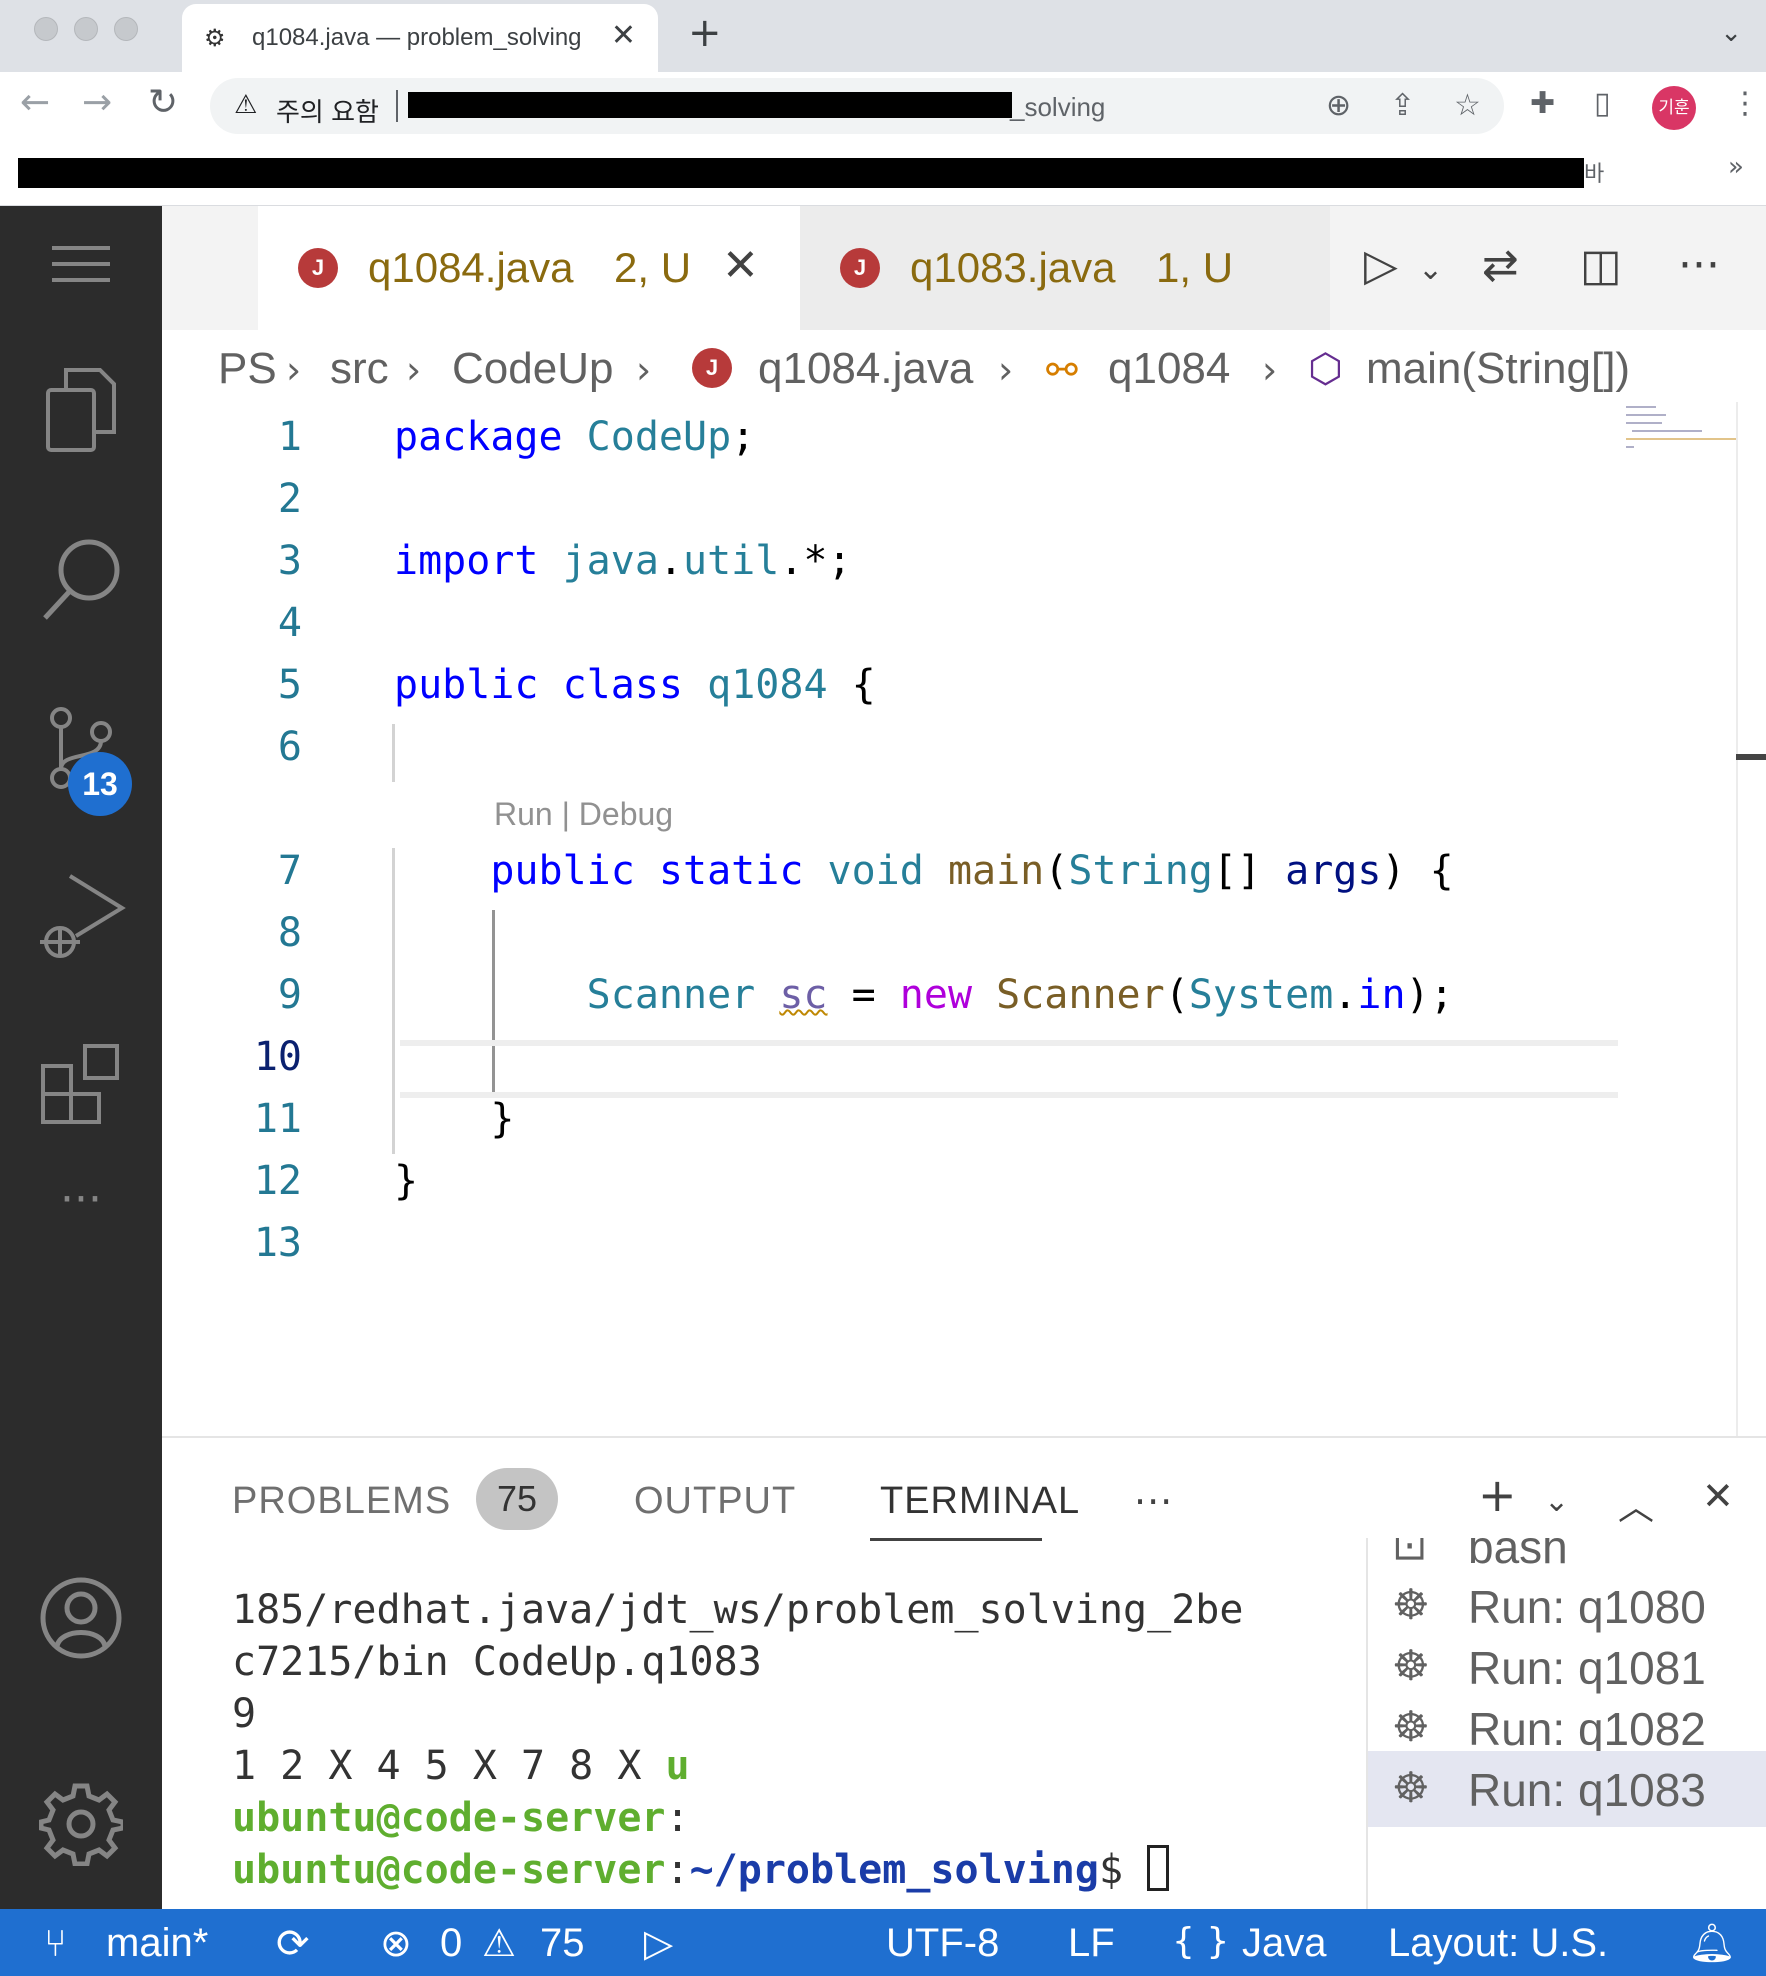 Image resolution: width=1766 pixels, height=1976 pixels. I want to click on tab-problems: PROBLEMS, so click(341, 1501).